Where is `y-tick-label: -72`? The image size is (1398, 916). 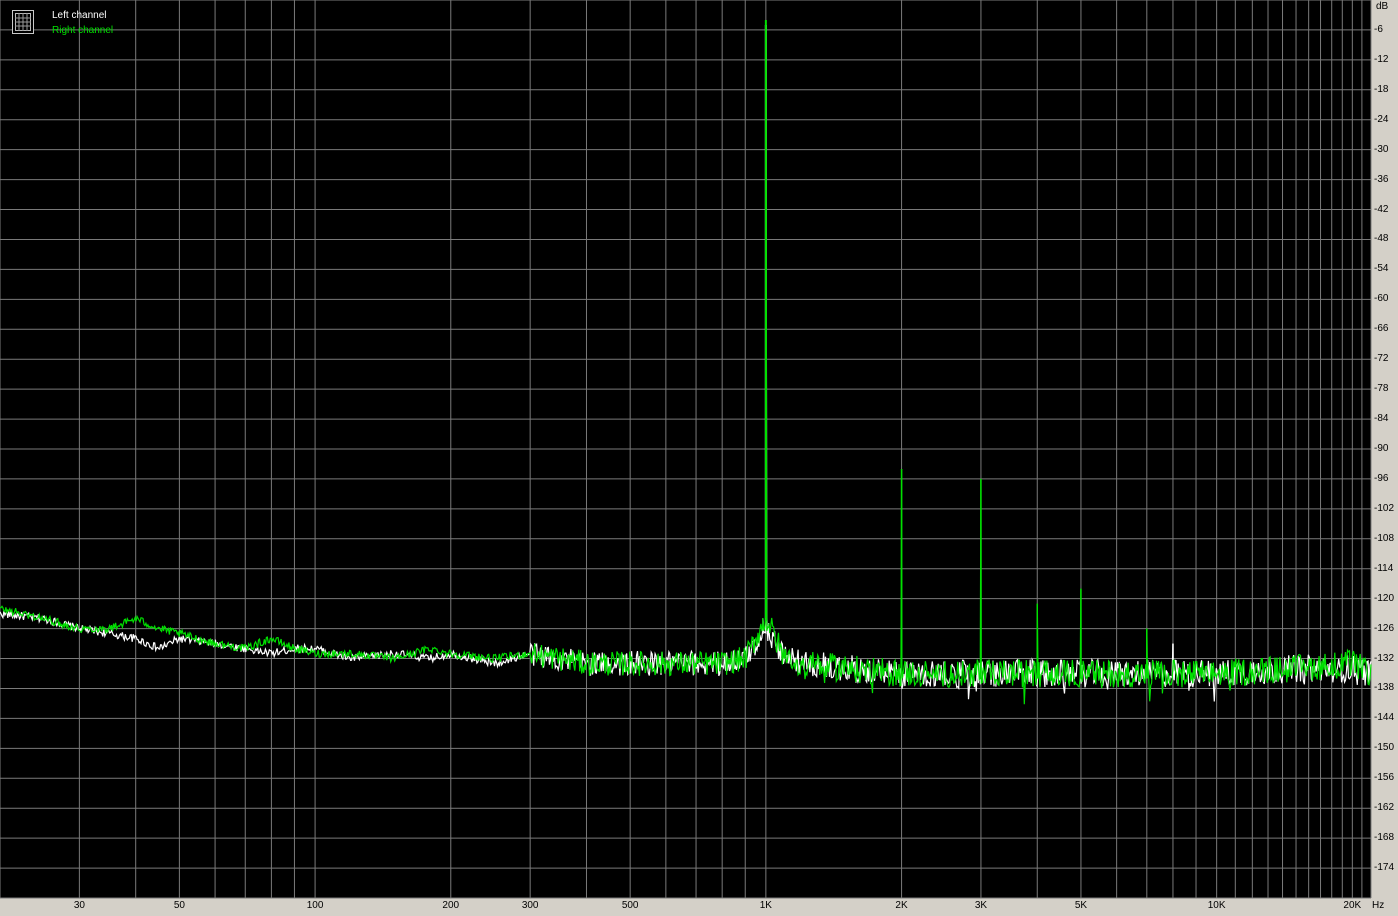
y-tick-label: -72 is located at coordinates (1381, 359).